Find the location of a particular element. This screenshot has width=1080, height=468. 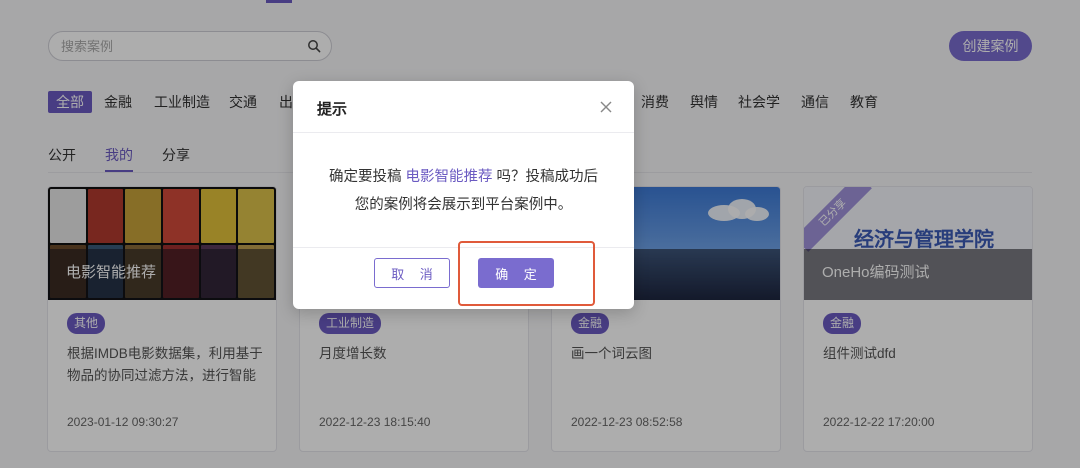

confirm-highlight-annotation is located at coordinates (526, 273).